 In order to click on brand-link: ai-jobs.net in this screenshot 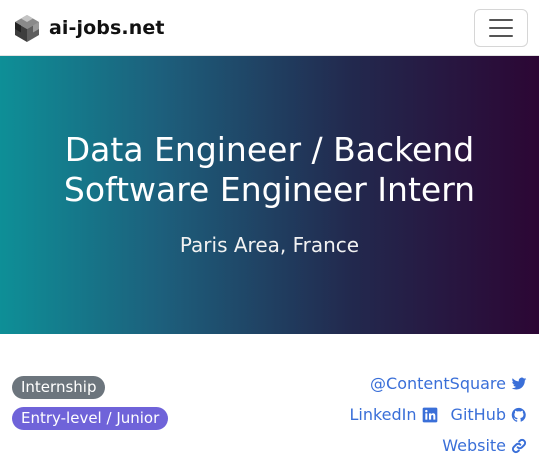, I will do `click(88, 28)`.